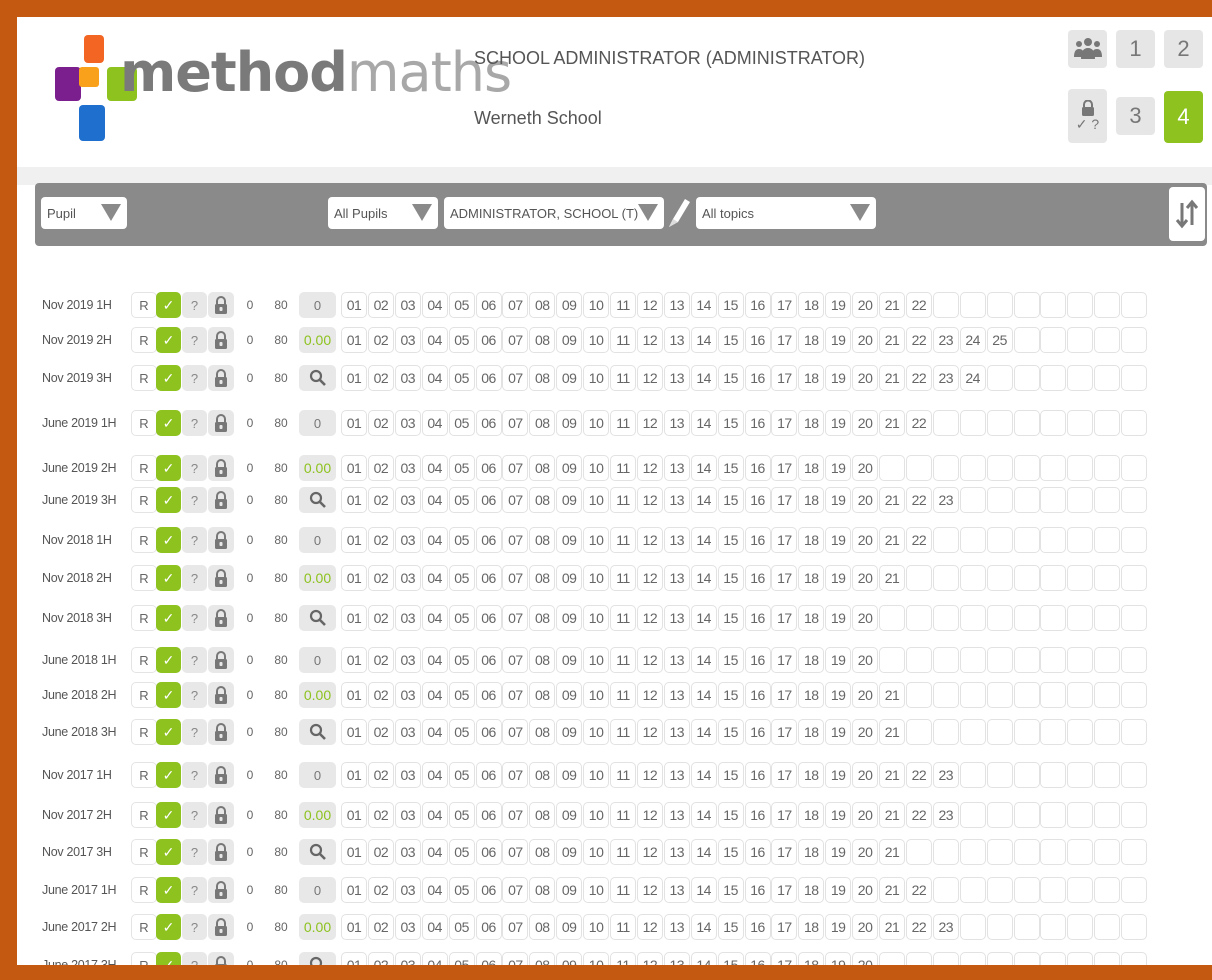 This screenshot has width=1212, height=980. I want to click on search-button, so click(317, 618).